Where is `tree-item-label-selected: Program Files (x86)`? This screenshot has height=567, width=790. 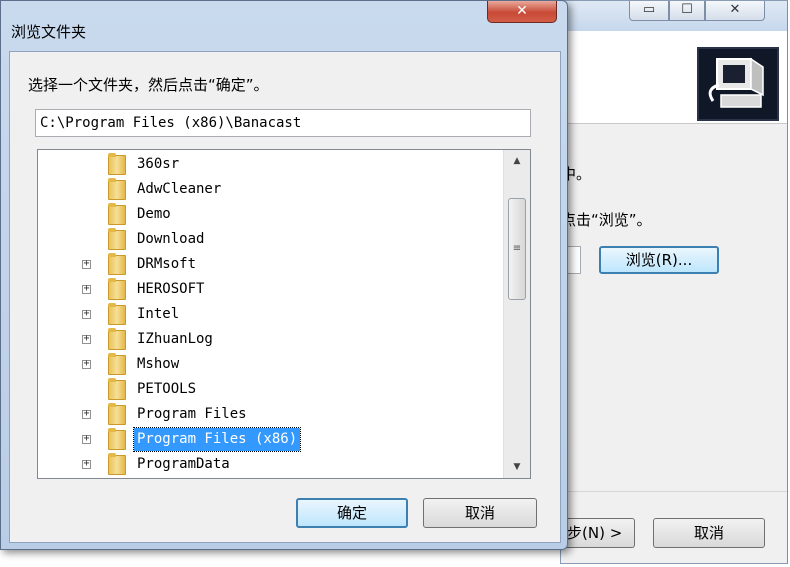
tree-item-label-selected: Program Files (x86) is located at coordinates (217, 439).